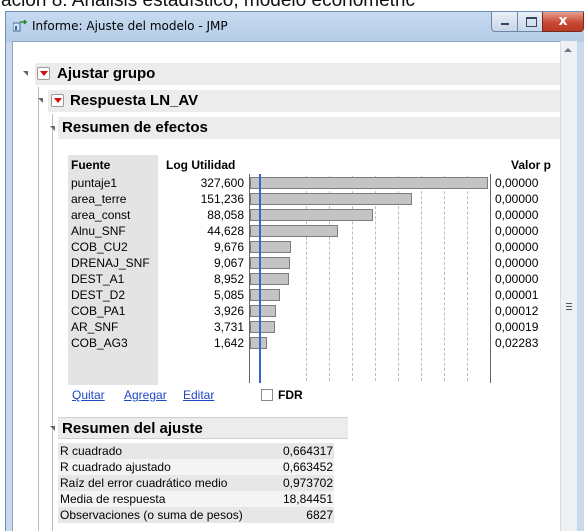 The height and width of the screenshot is (531, 584). What do you see at coordinates (130, 26) in the screenshot?
I see `window-title: Informe: Ajuste del modelo - JMP` at bounding box center [130, 26].